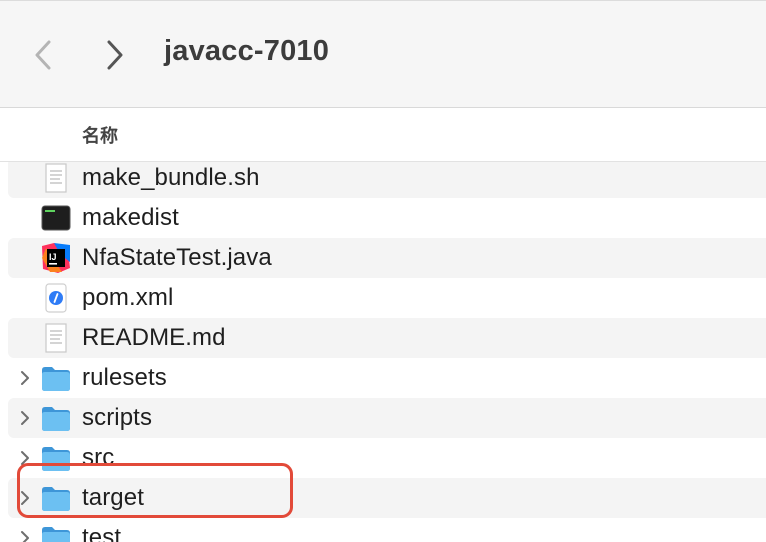 The width and height of the screenshot is (766, 542). I want to click on intellij-java-icon: IJ, so click(56, 258).